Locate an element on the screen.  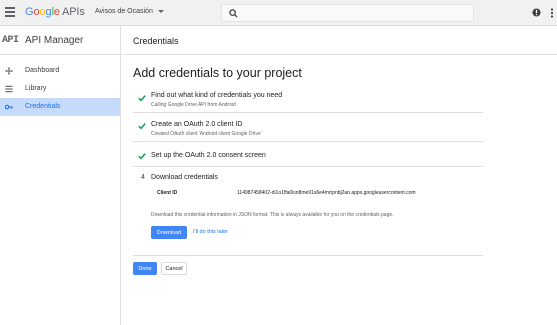
logo-letter: e is located at coordinates (56, 12).